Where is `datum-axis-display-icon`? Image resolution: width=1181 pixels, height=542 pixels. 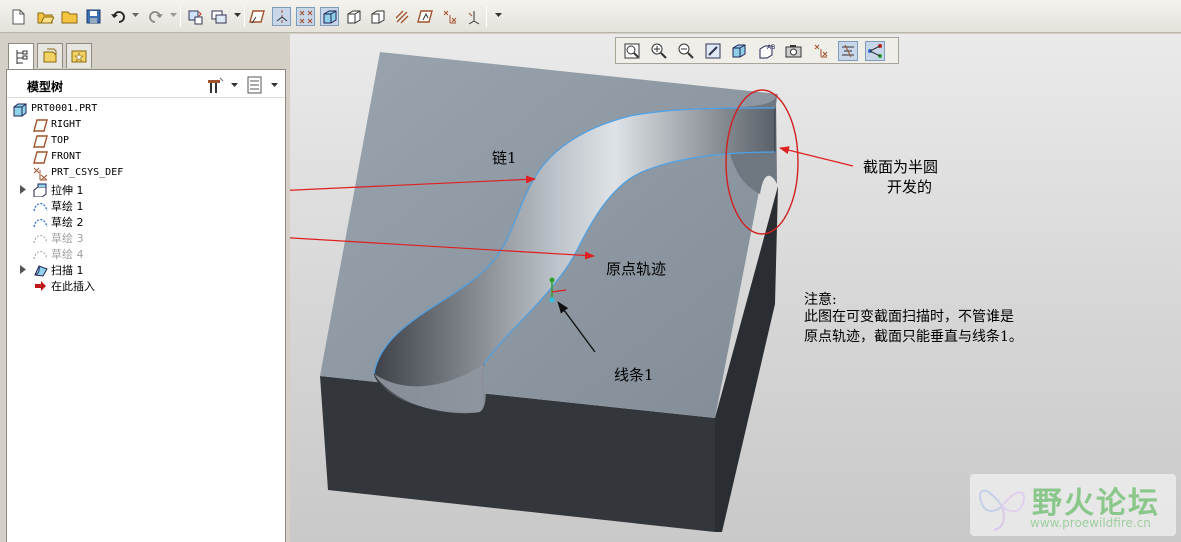
datum-axis-display-icon is located at coordinates (281, 16).